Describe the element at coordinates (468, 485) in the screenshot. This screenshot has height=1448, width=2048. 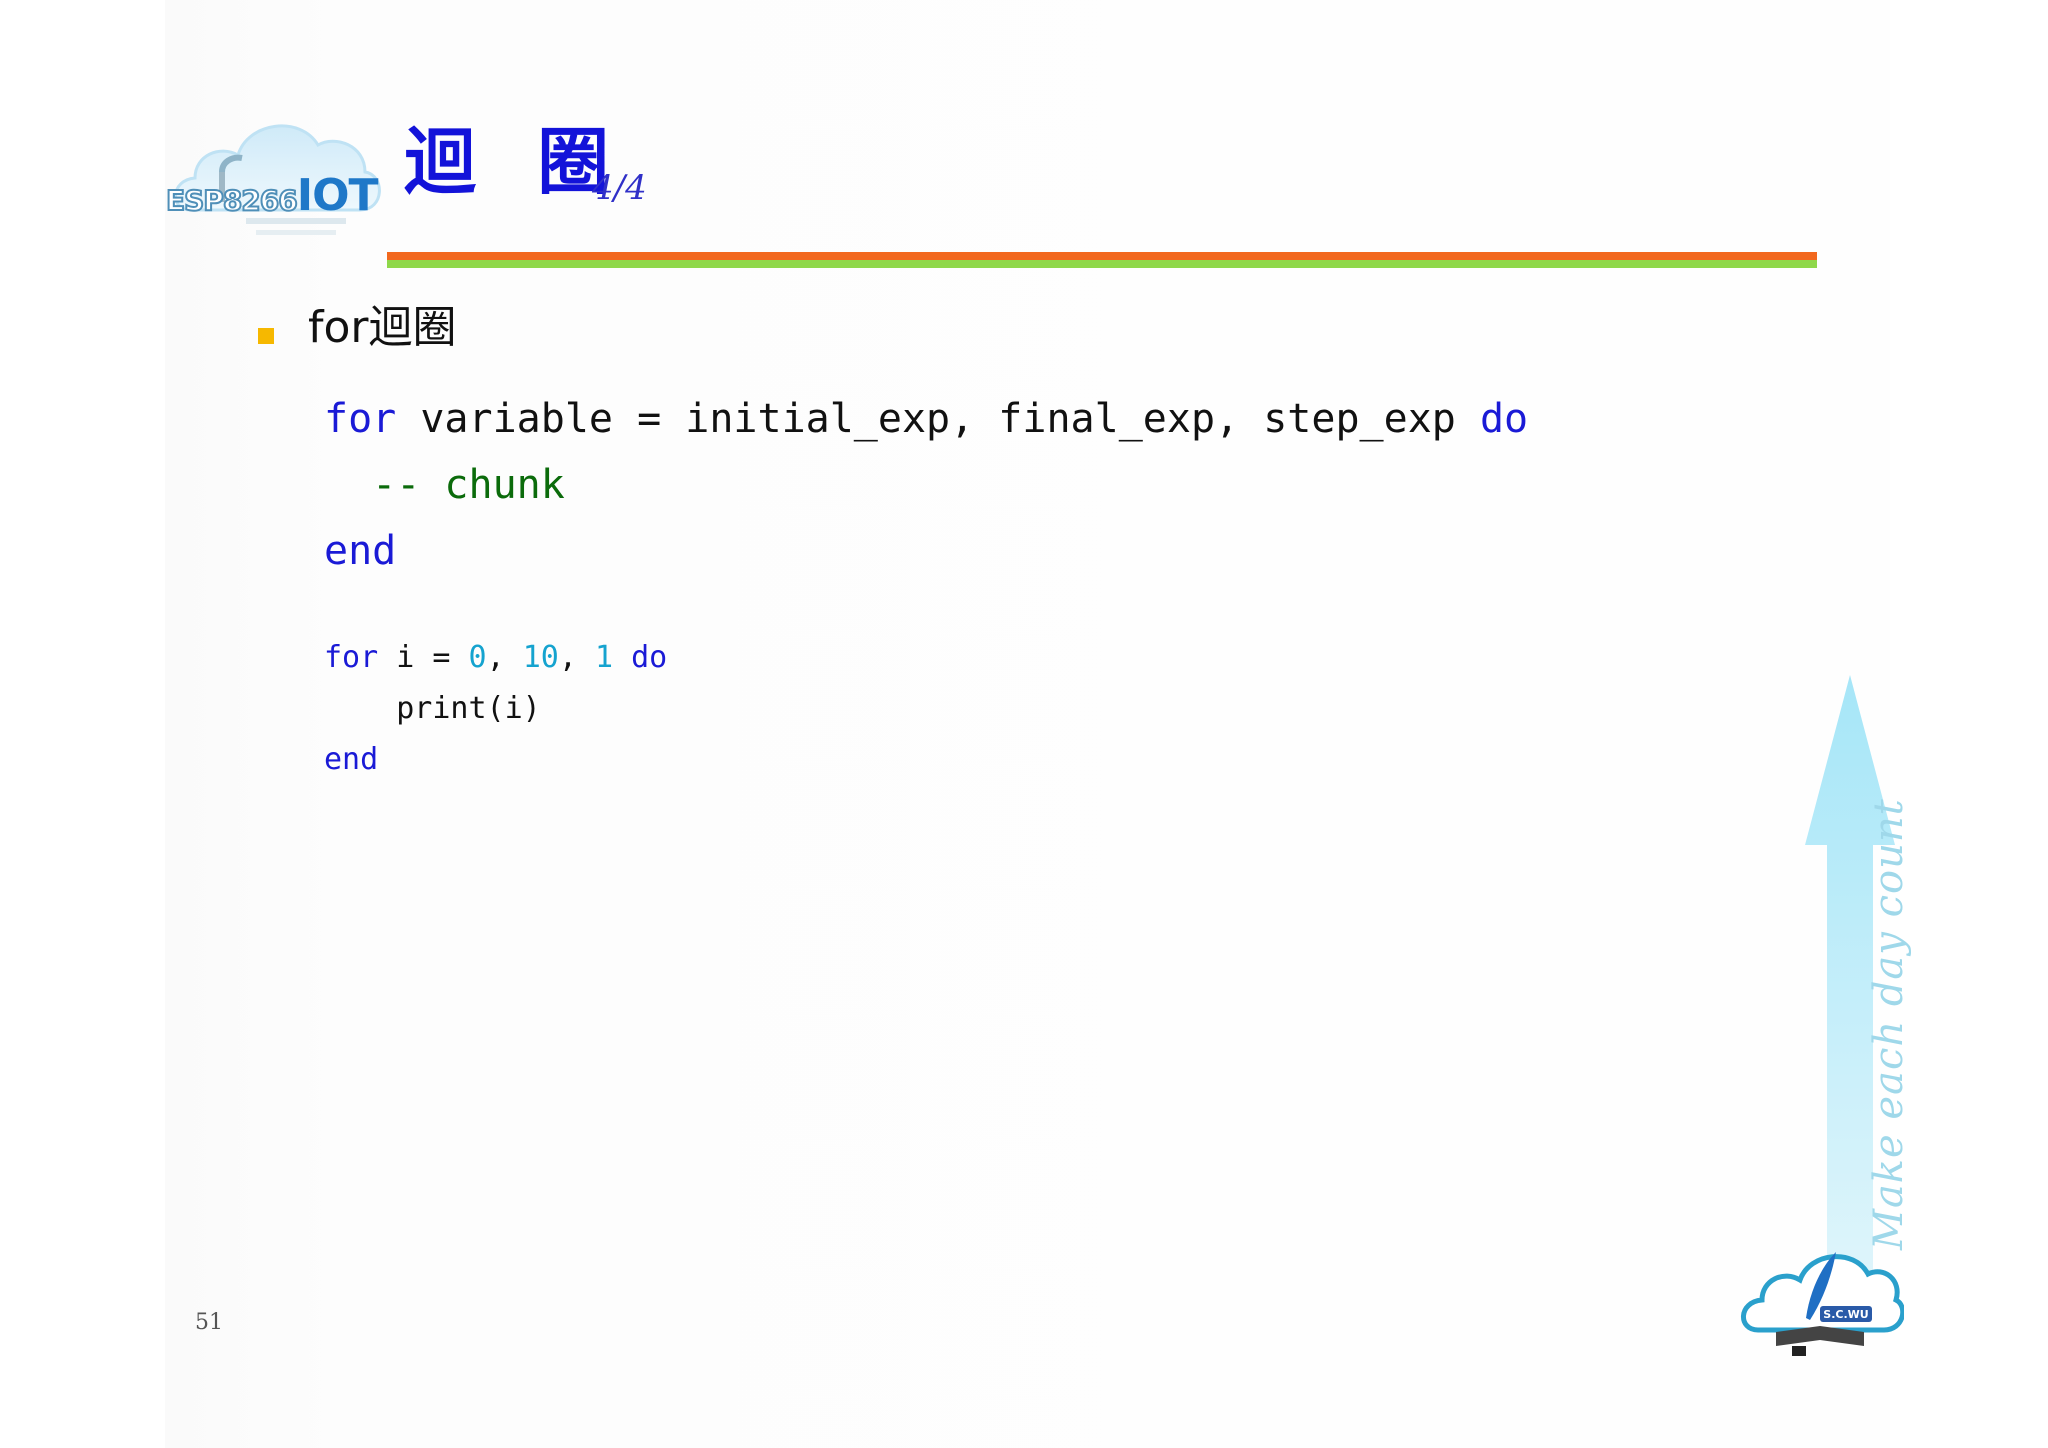
I see `code-comment: -- chunk` at that location.